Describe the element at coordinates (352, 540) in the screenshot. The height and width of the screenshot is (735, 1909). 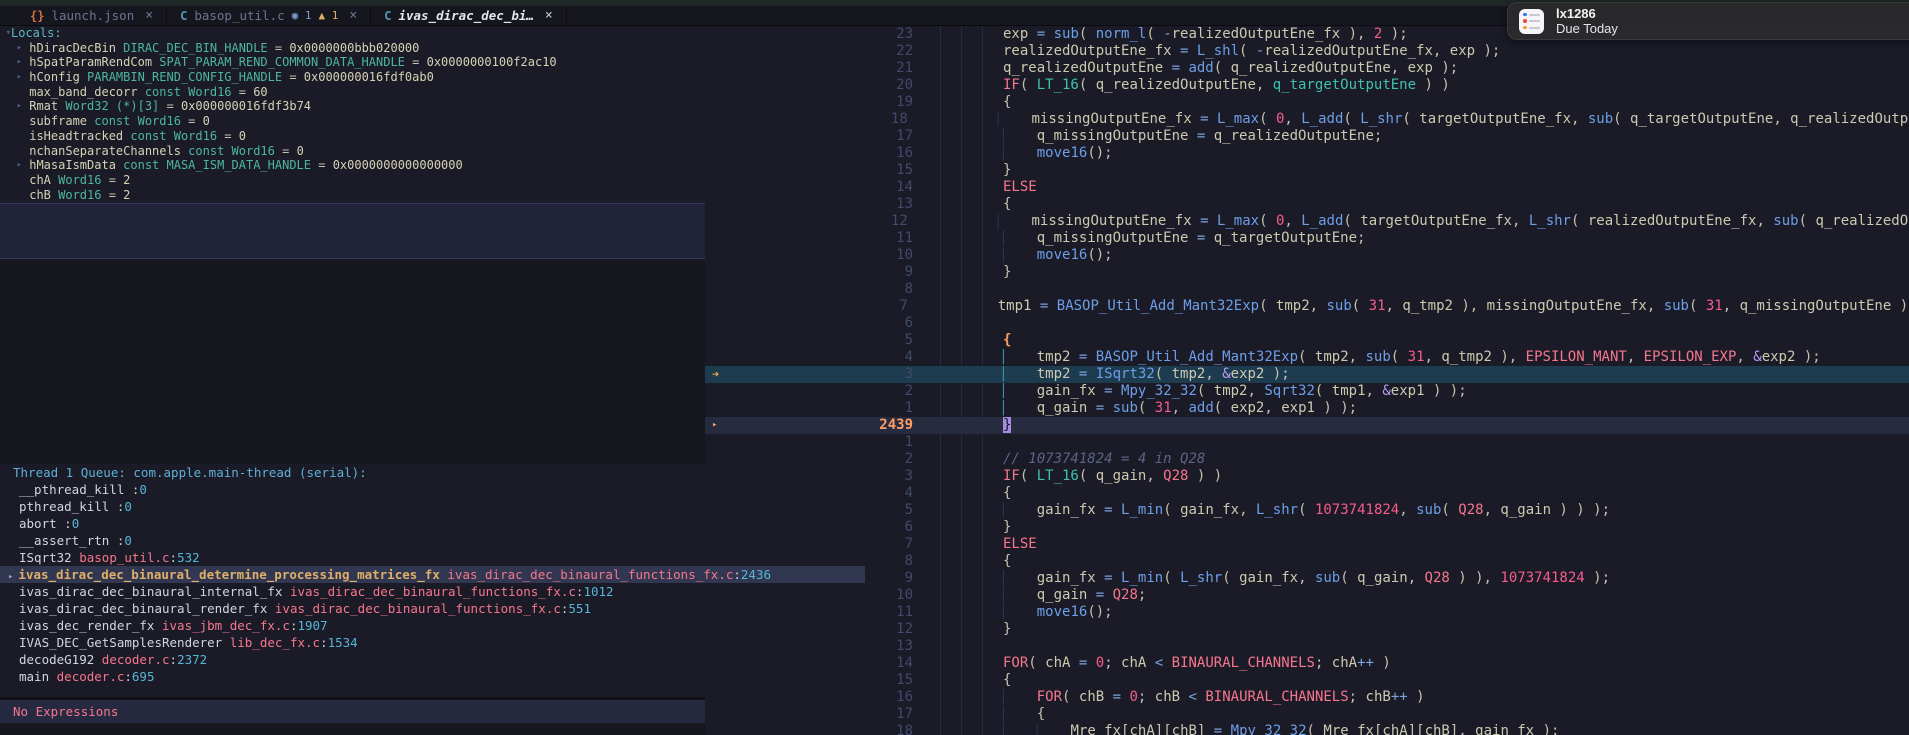
I see `stack-frame: __assert_rtn :0` at that location.